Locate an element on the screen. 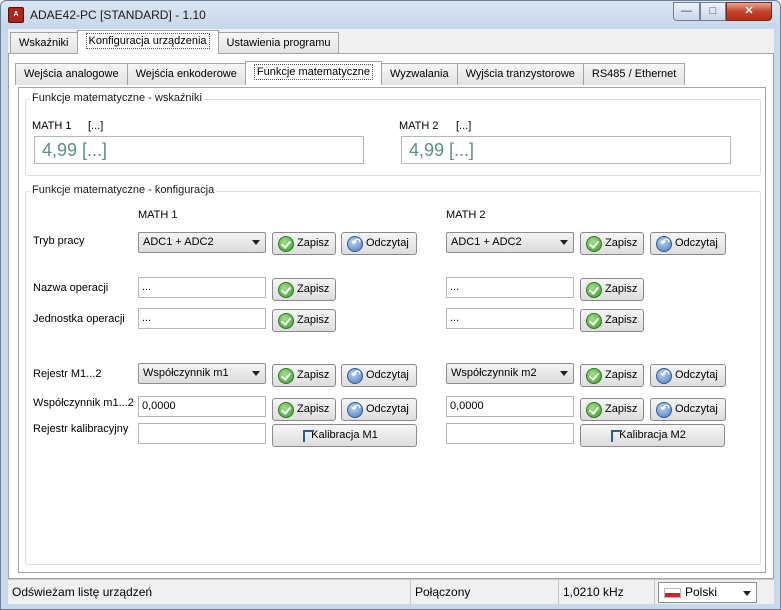 The width and height of the screenshot is (781, 610). tab-ustawienia: Ustawienia programu is located at coordinates (278, 43).